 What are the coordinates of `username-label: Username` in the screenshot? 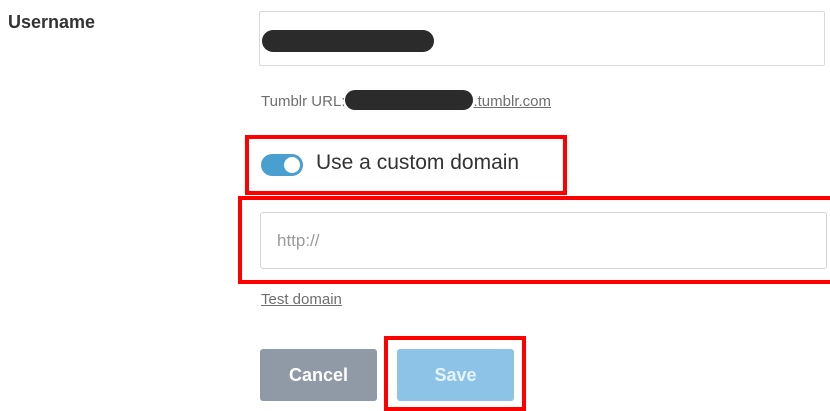 It's located at (52, 22).